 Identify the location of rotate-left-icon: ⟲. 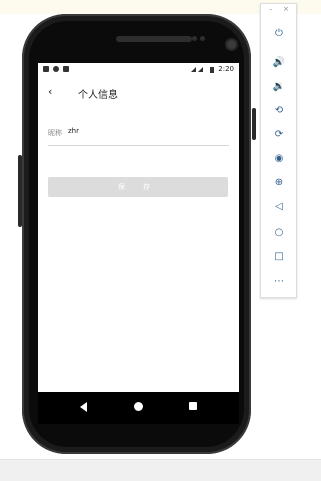
(279, 111).